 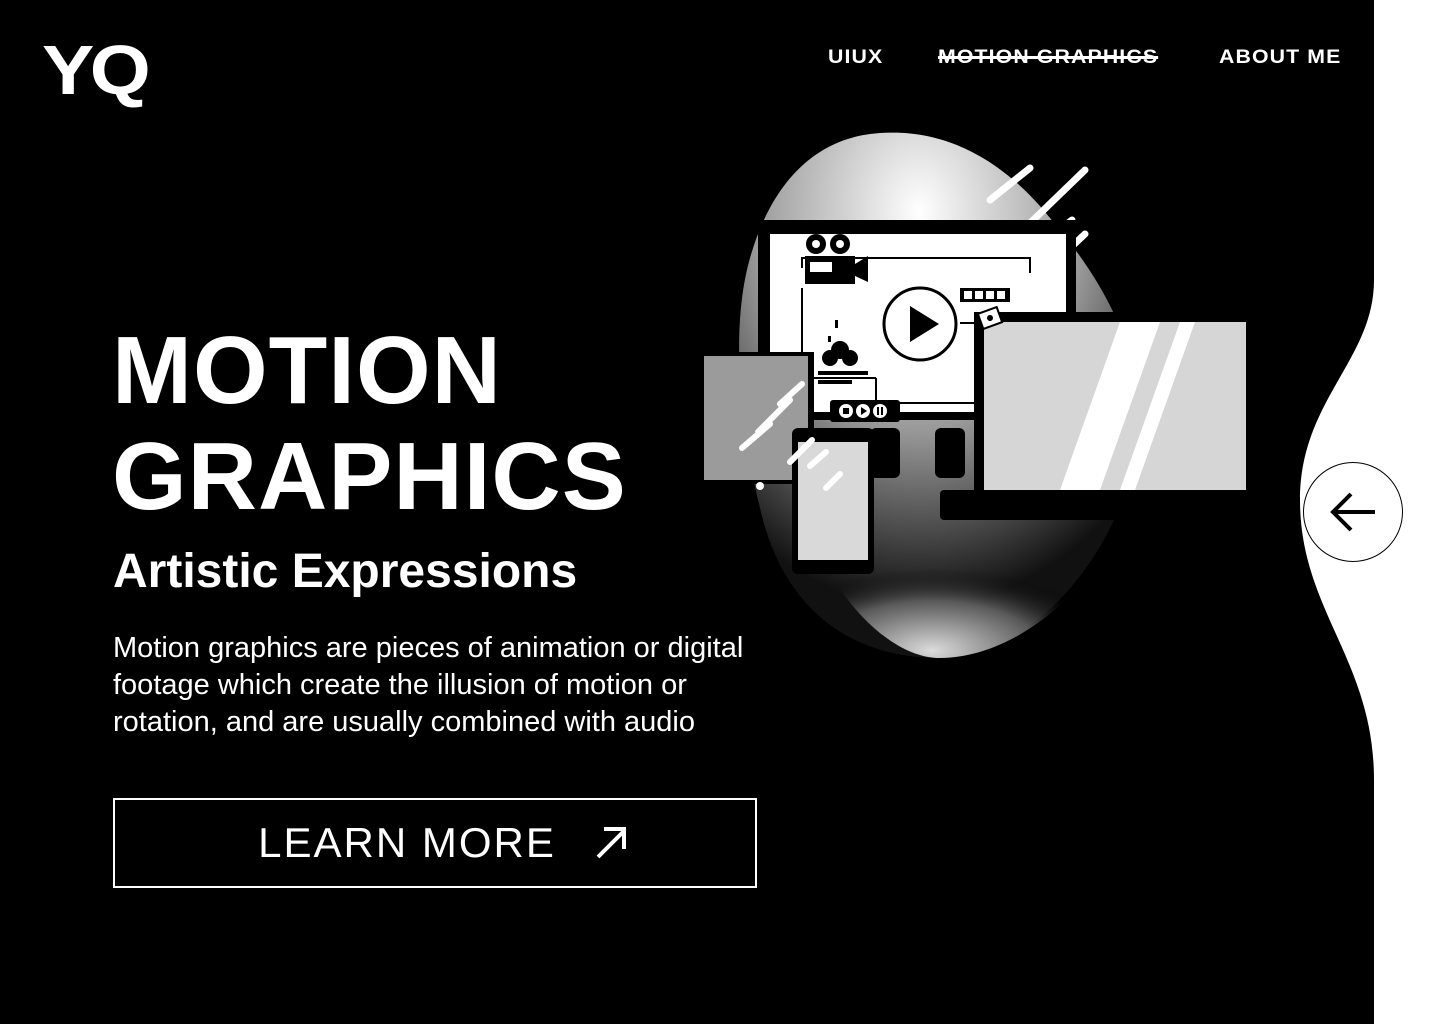 What do you see at coordinates (611, 843) in the screenshot?
I see `arrow-up-right-icon` at bounding box center [611, 843].